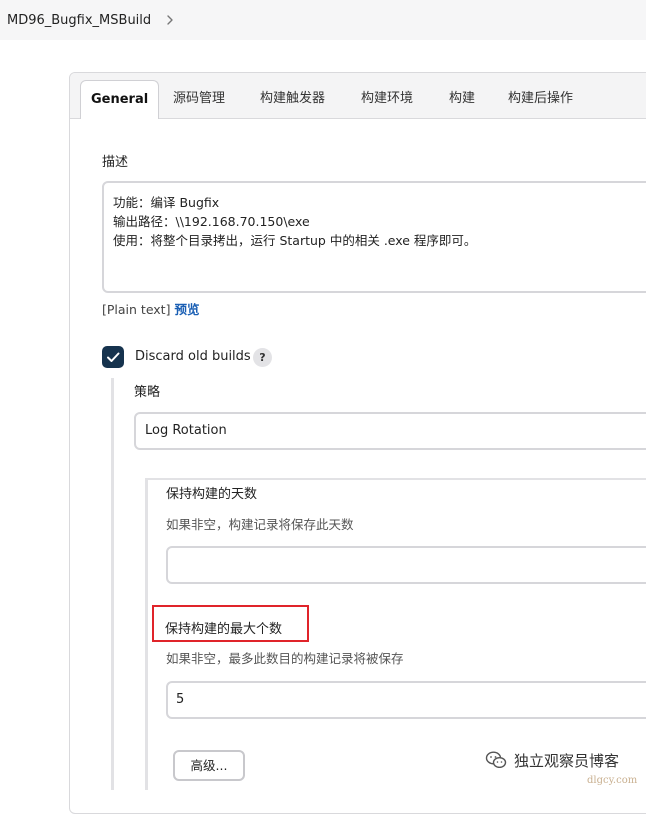 The height and width of the screenshot is (814, 646). I want to click on tab-bar: General 源码管理 构建触发器 构建环境 构建 构建后操作, so click(358, 96).